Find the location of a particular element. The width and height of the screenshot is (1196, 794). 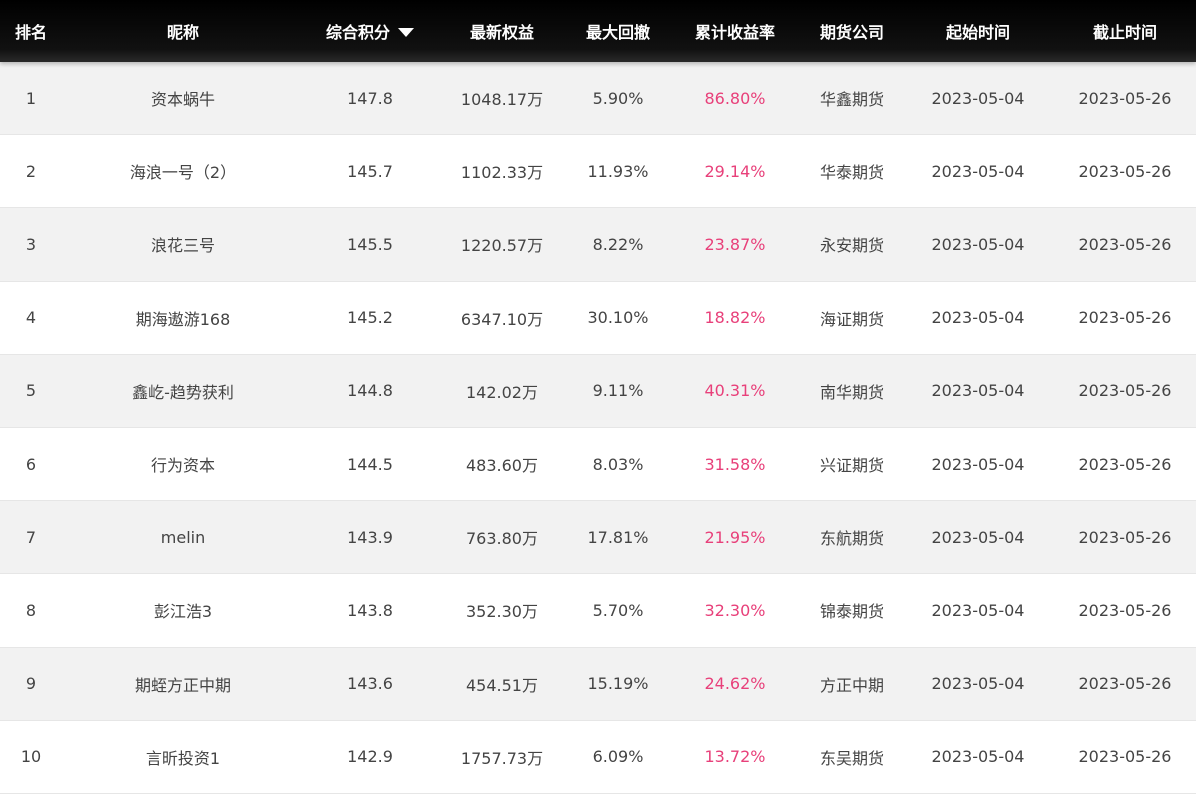

drawdown-cell: 5.90% is located at coordinates (618, 98).